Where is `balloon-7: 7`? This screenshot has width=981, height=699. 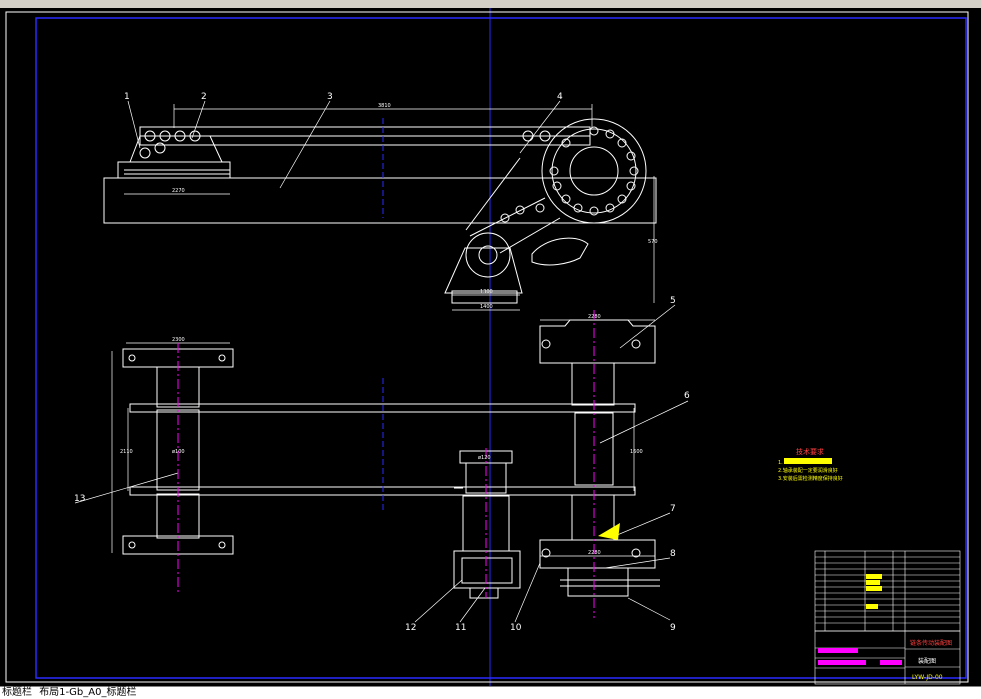 balloon-7: 7 is located at coordinates (673, 509).